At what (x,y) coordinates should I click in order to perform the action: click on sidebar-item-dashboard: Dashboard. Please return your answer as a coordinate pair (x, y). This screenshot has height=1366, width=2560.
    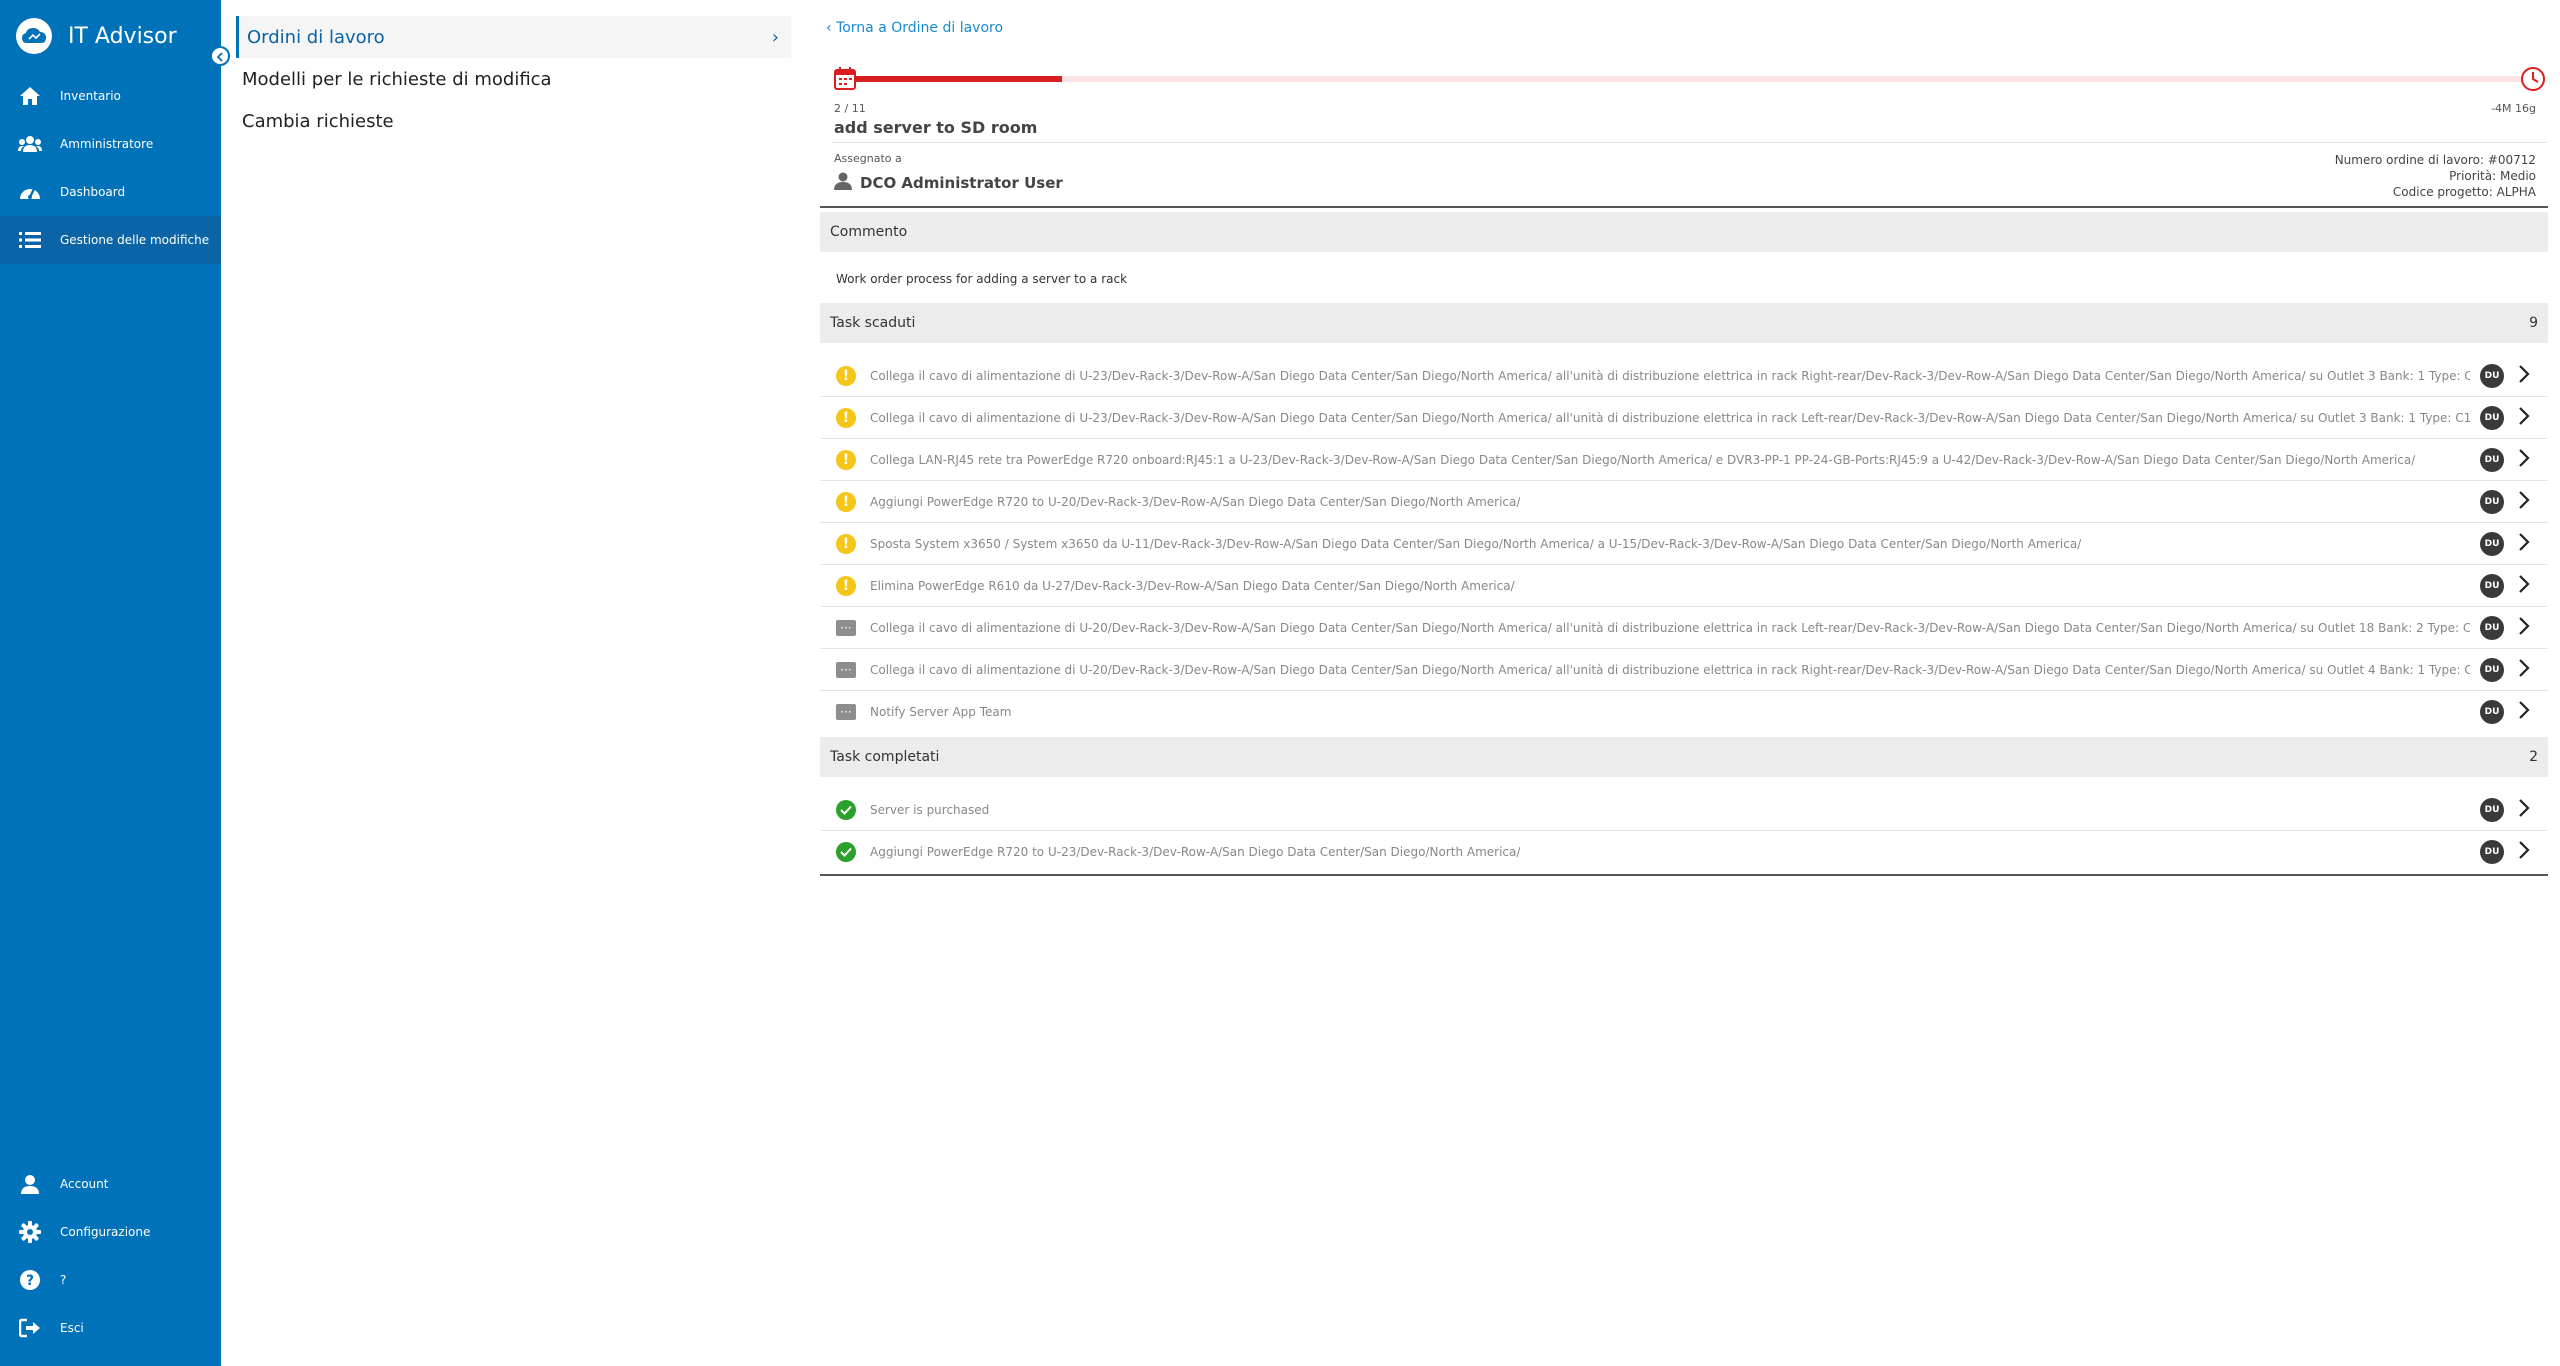
    Looking at the image, I should click on (110, 192).